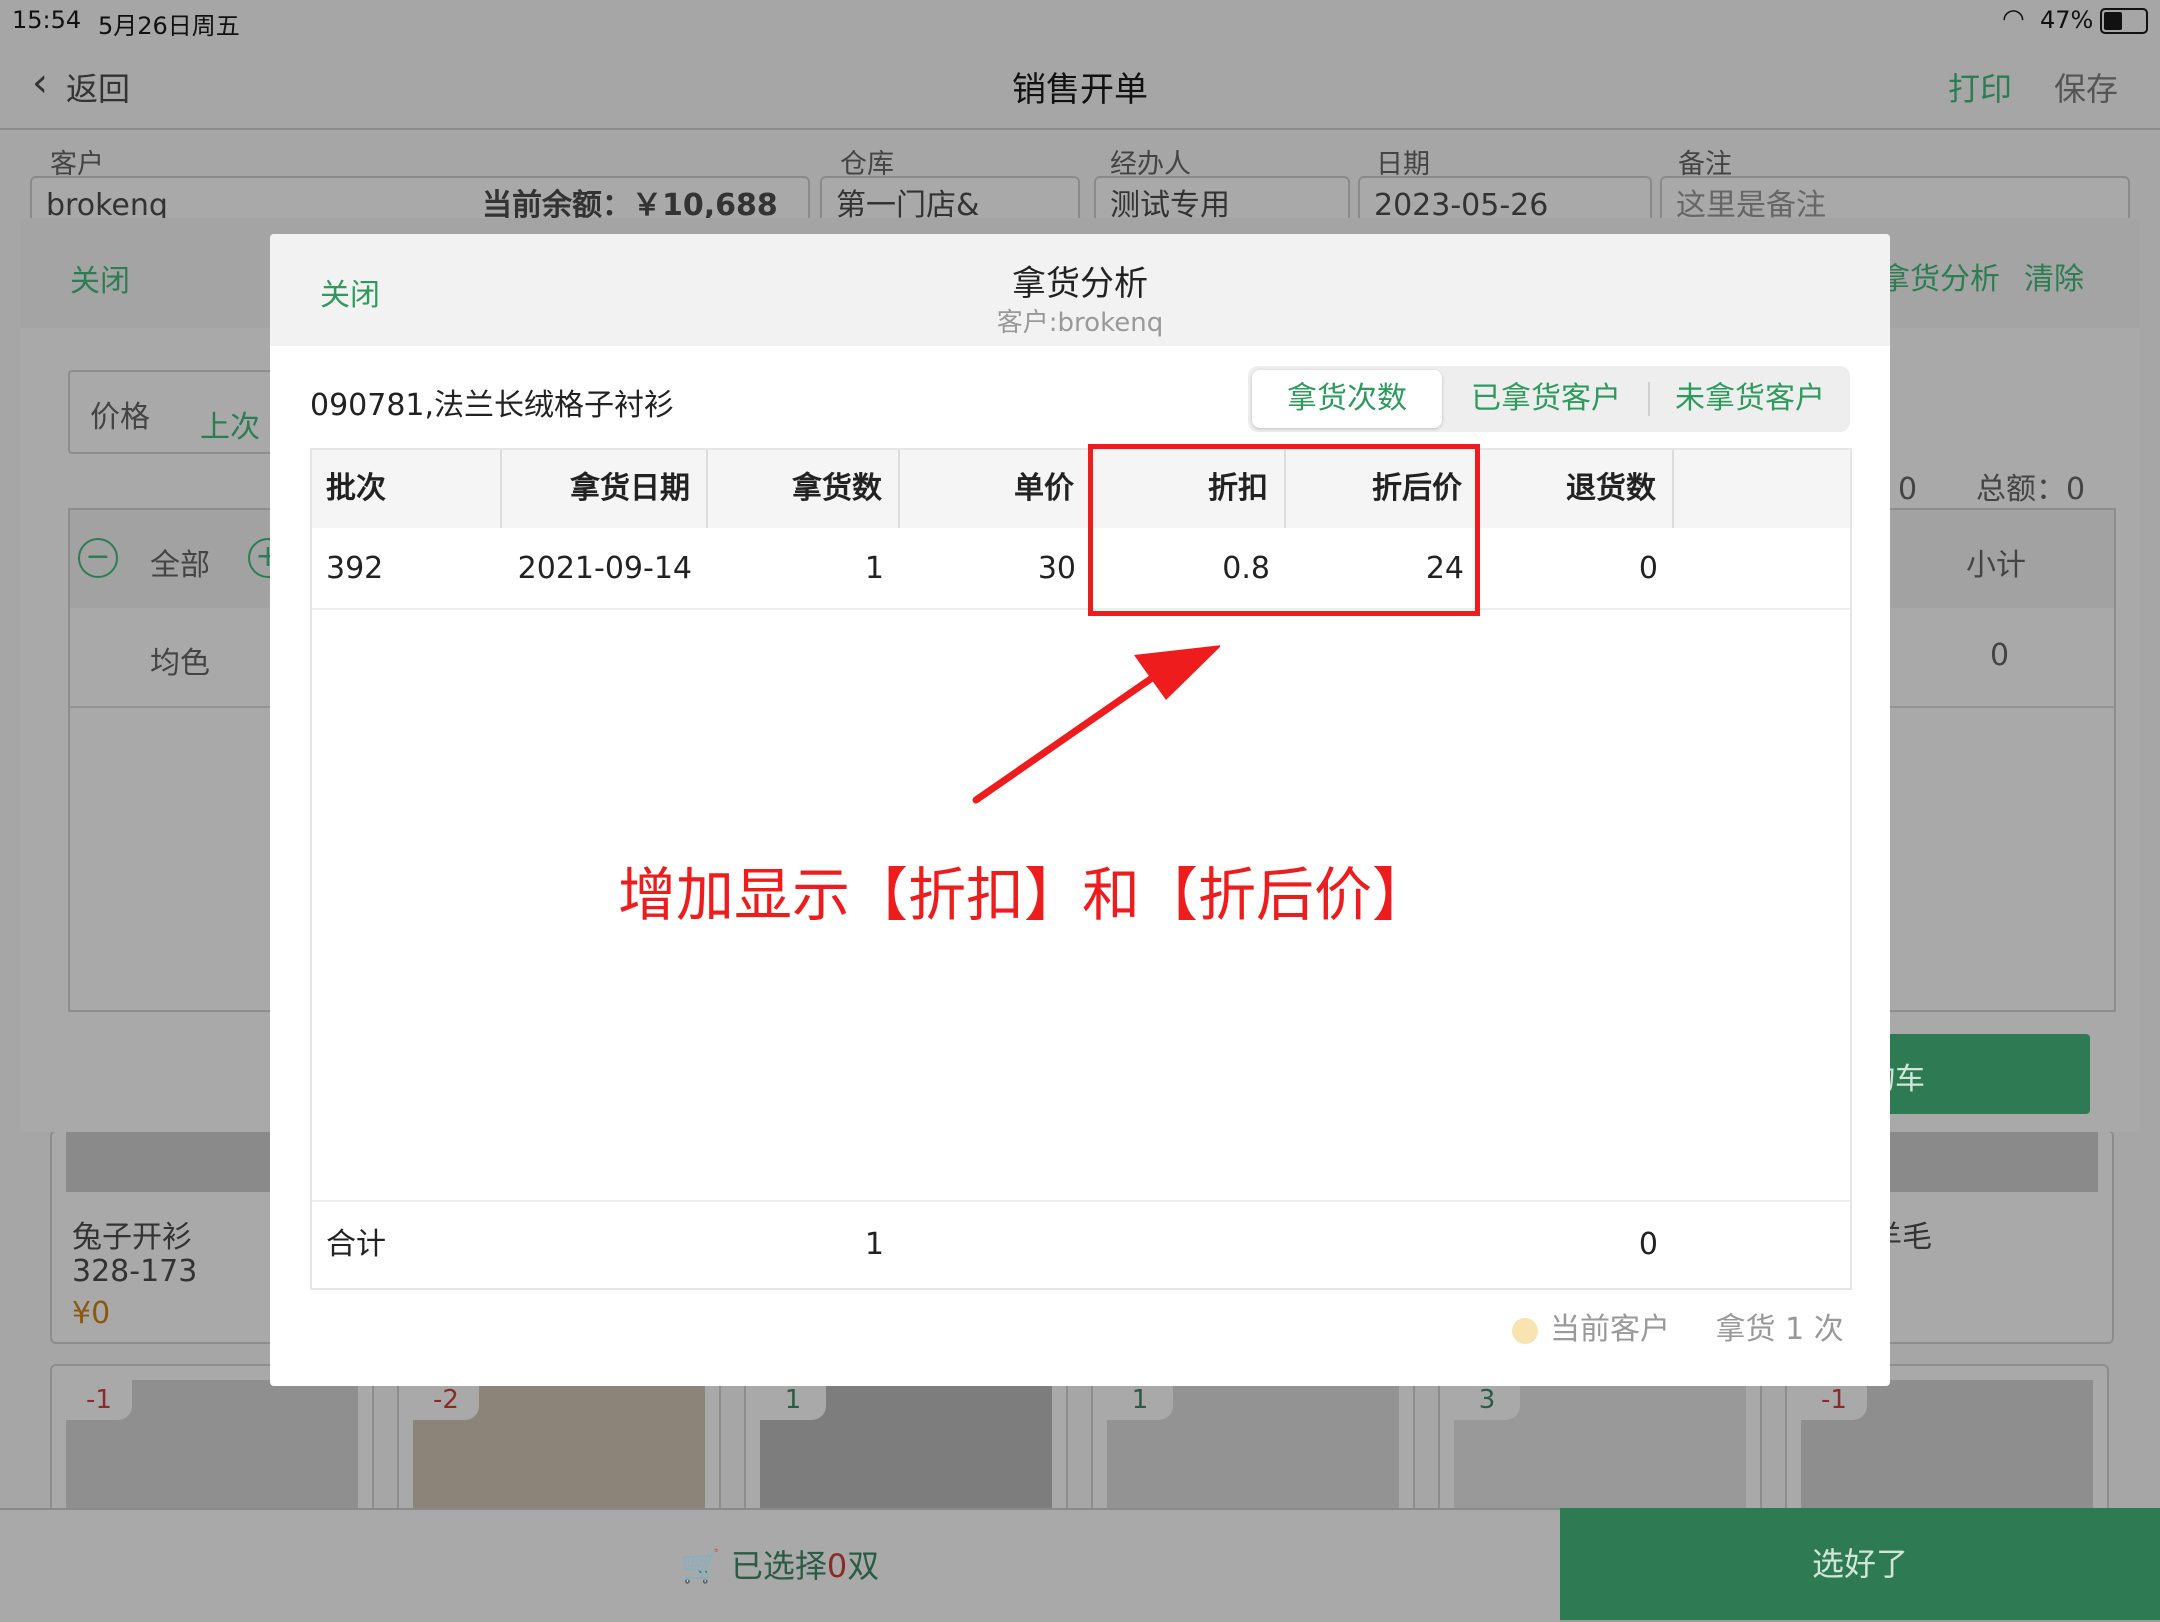 Image resolution: width=2160 pixels, height=1622 pixels. Describe the element at coordinates (1284, 530) in the screenshot. I see `highlight-box` at that location.